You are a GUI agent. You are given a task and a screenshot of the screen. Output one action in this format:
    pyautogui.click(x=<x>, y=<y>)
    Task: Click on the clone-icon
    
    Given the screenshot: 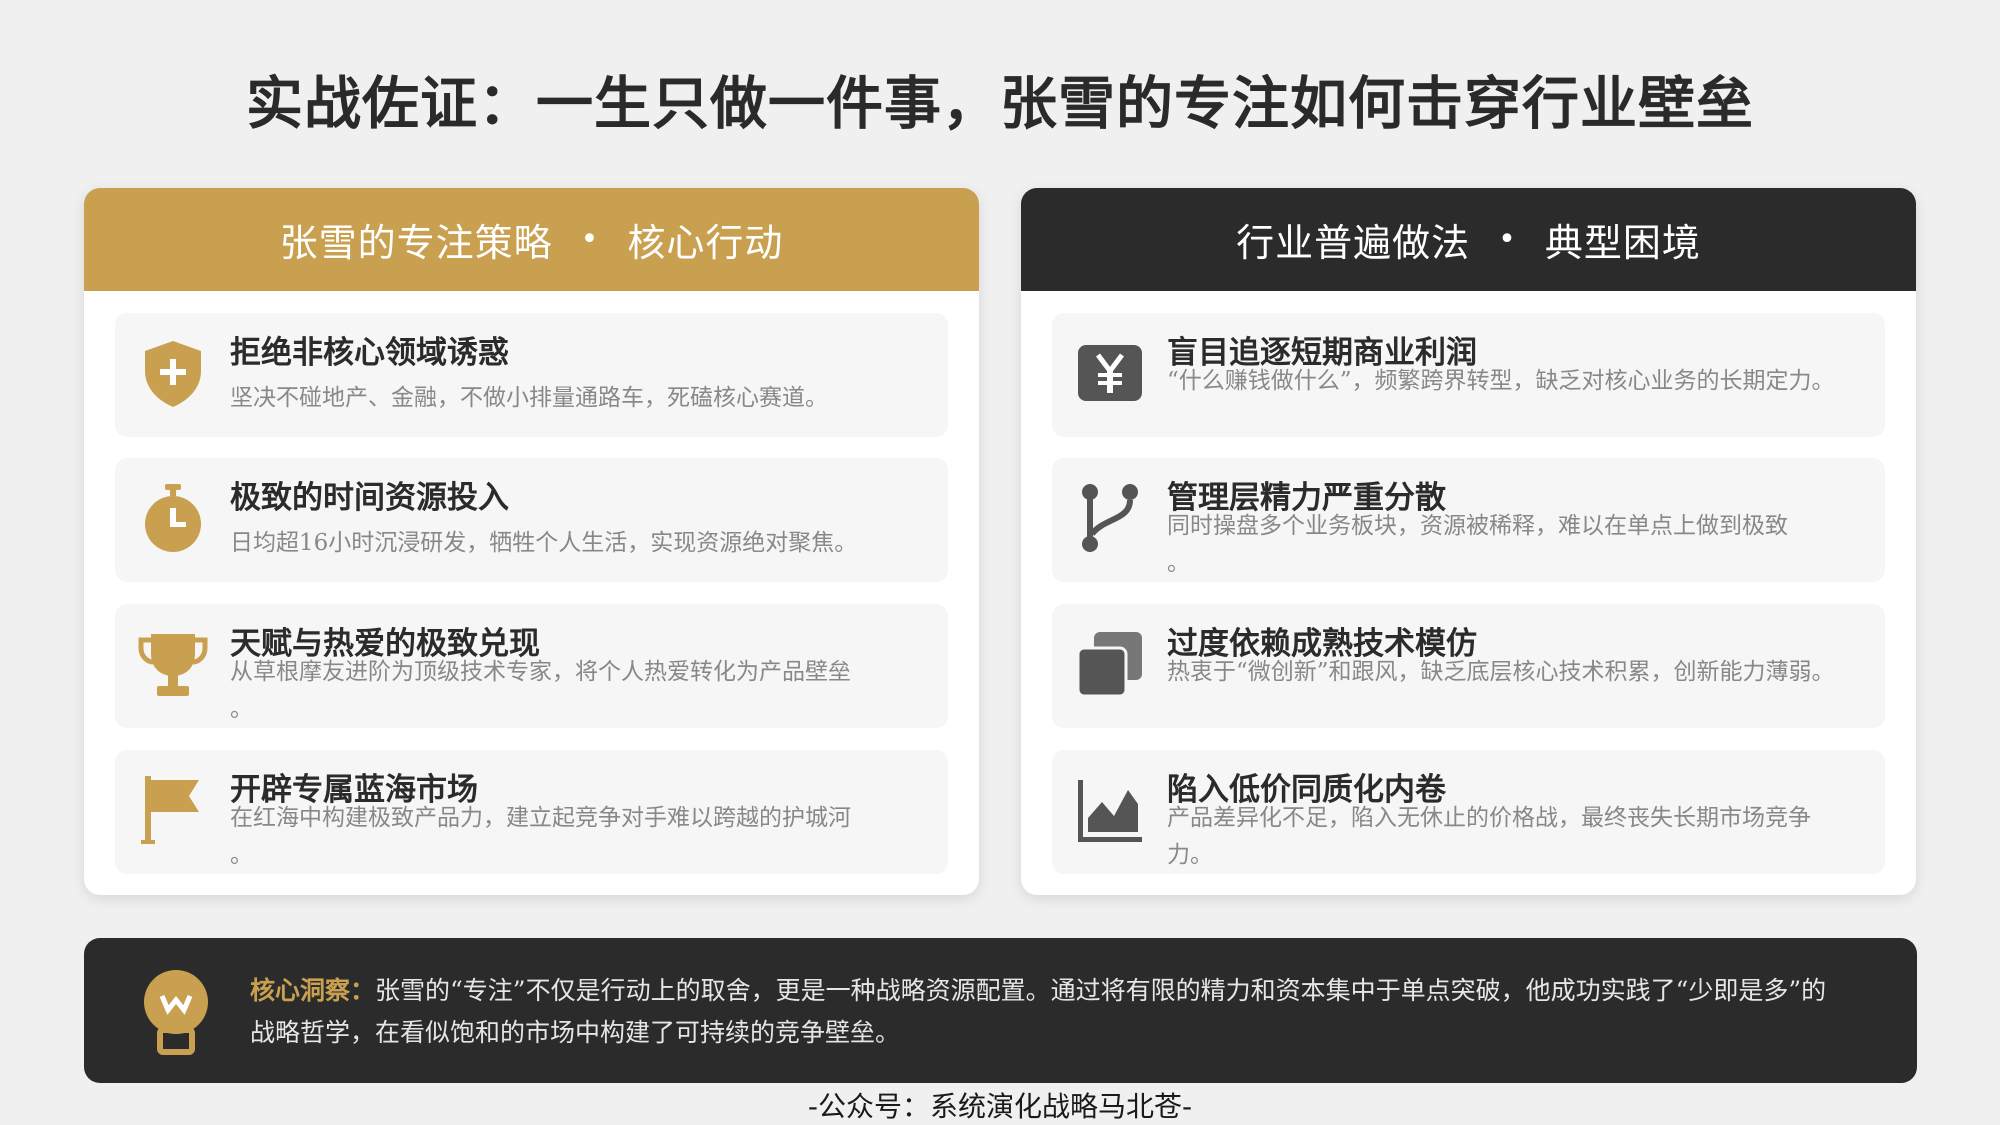 What is the action you would take?
    pyautogui.click(x=1110, y=664)
    